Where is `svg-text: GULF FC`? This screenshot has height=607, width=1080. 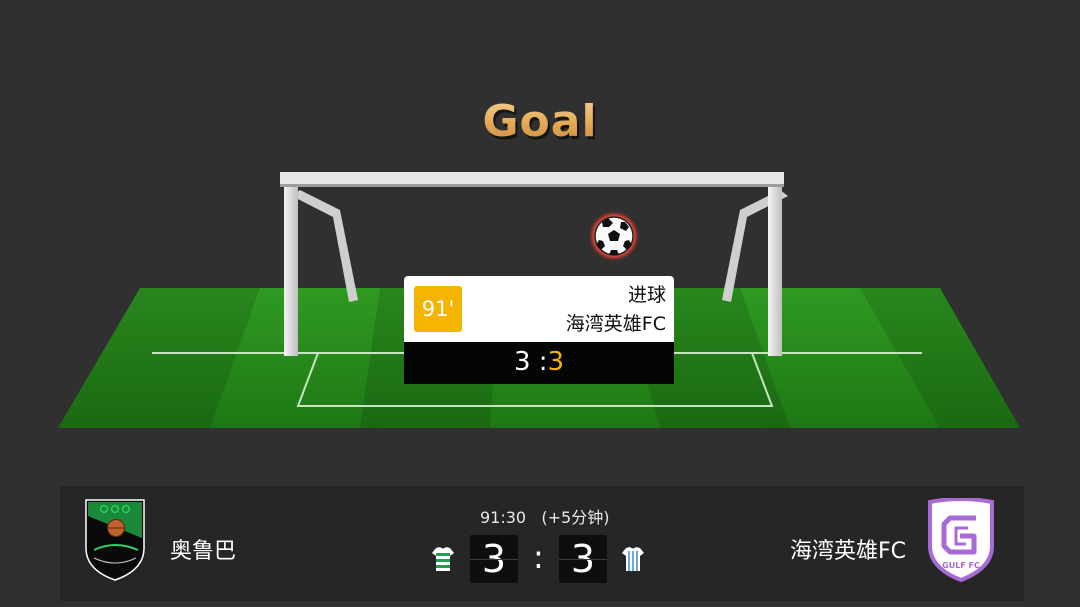
svg-text: GULF FC is located at coordinates (961, 565).